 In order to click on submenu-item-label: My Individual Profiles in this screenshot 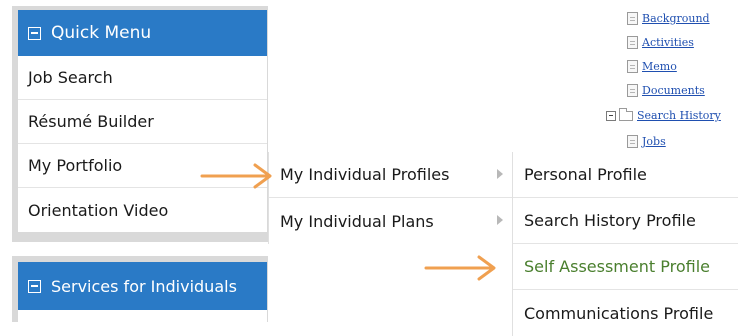, I will do `click(365, 174)`.